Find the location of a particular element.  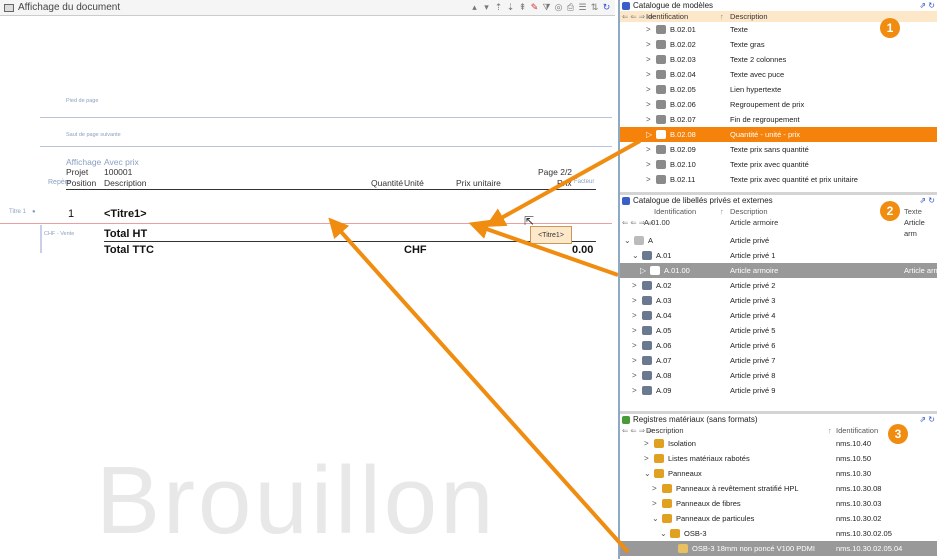

material-row: ⌄ Panneaux nms.10.30 is located at coordinates (778, 473).